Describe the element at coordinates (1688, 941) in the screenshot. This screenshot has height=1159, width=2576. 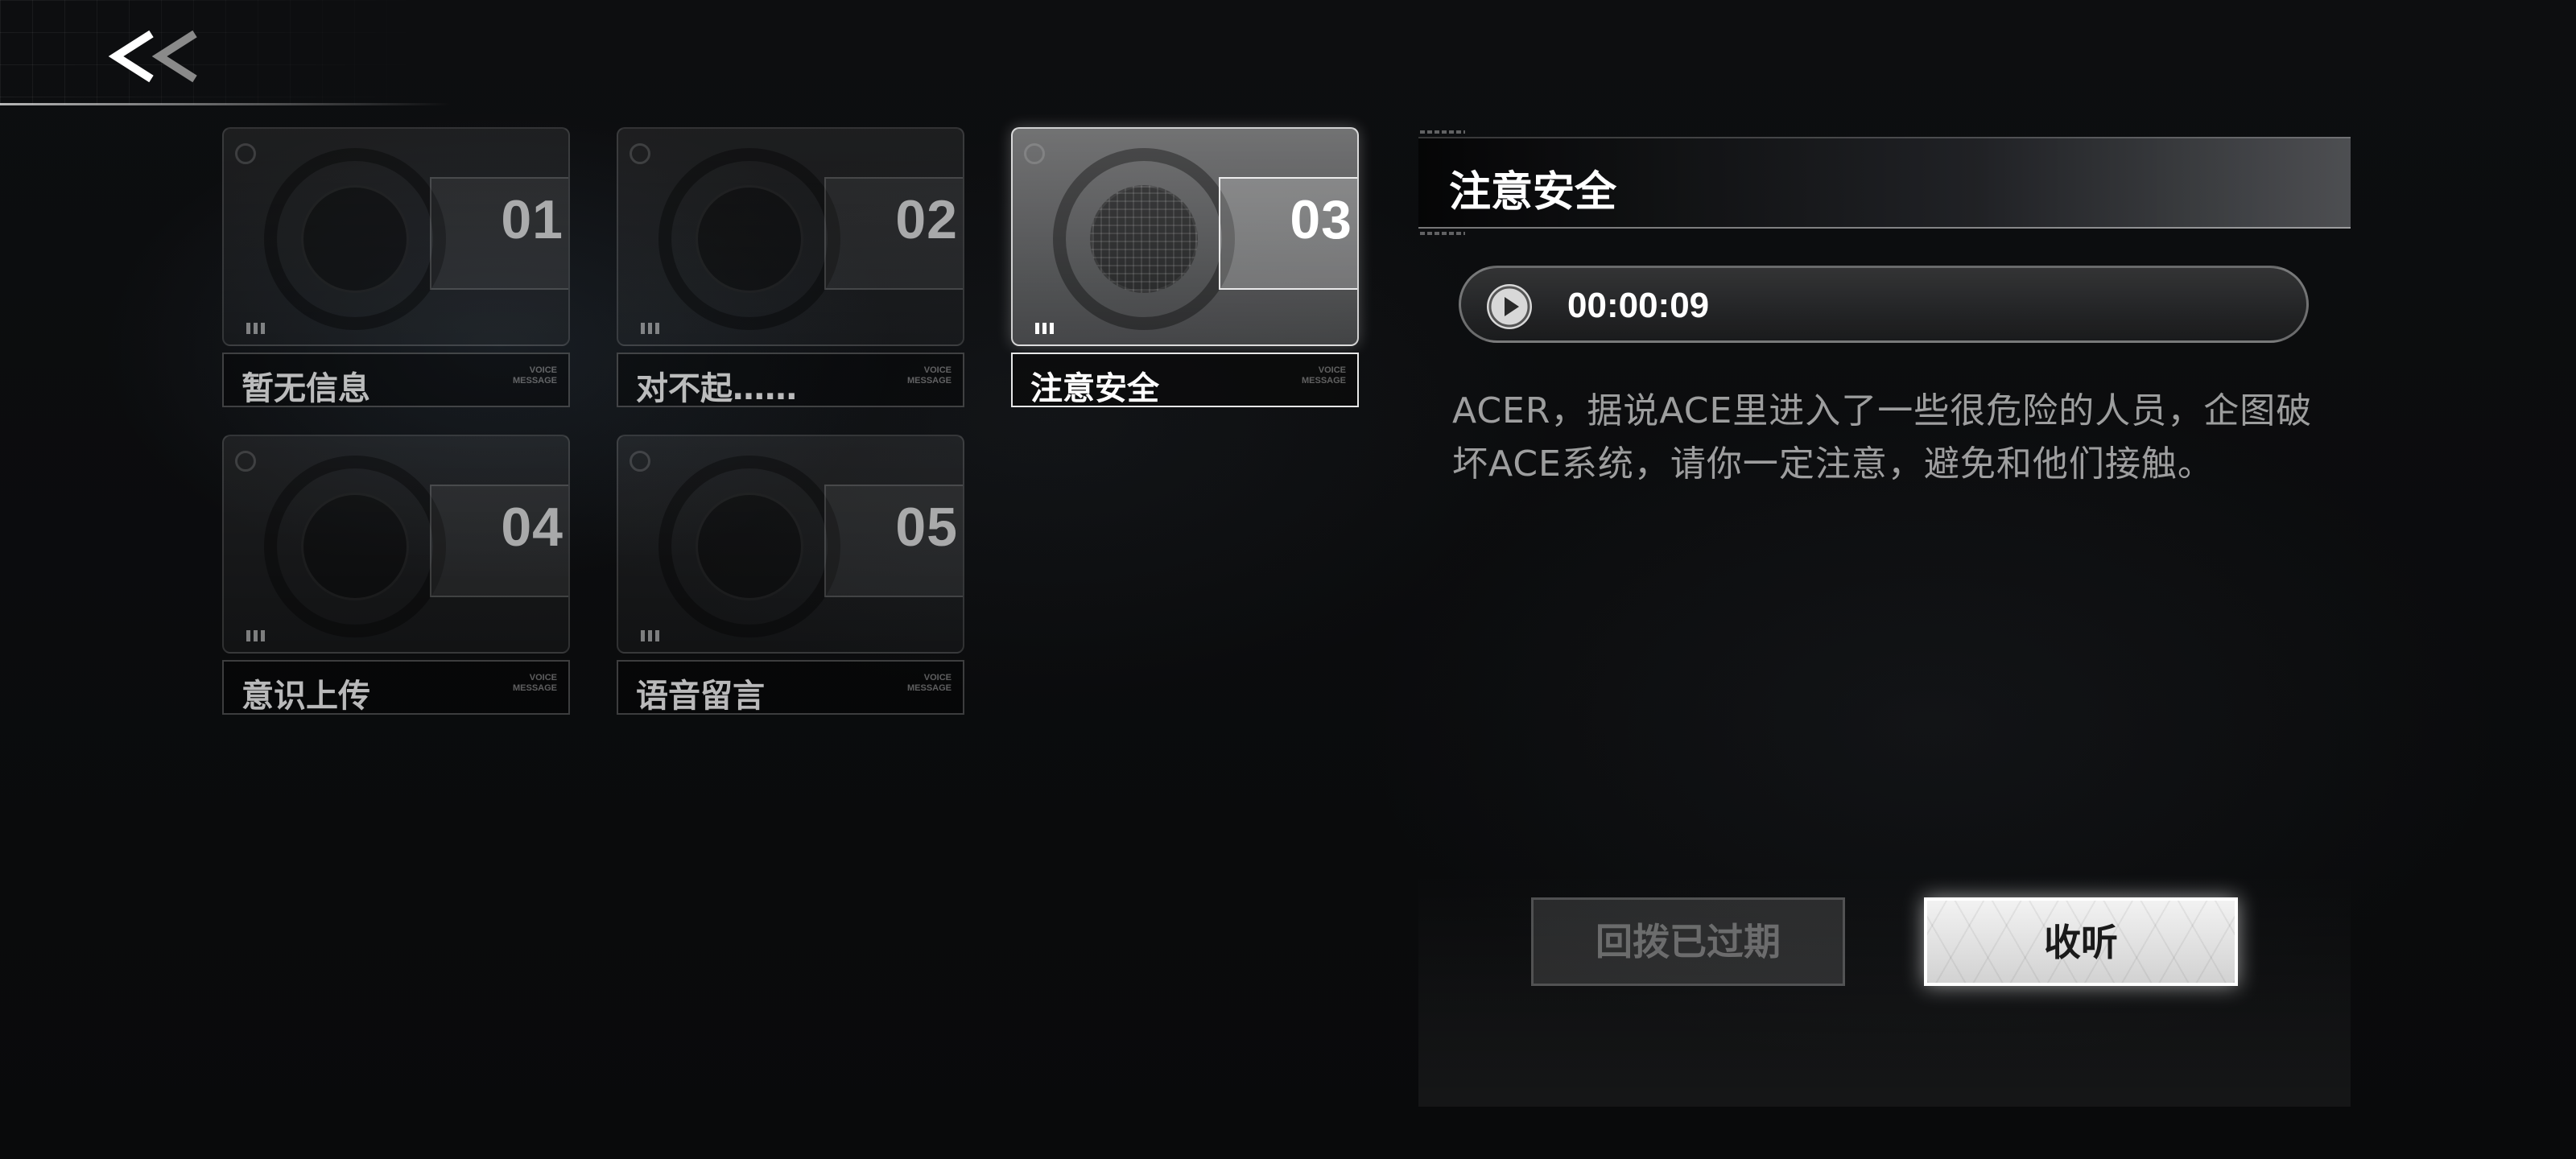
I see `callback-expired-button: 回拨已过期` at that location.